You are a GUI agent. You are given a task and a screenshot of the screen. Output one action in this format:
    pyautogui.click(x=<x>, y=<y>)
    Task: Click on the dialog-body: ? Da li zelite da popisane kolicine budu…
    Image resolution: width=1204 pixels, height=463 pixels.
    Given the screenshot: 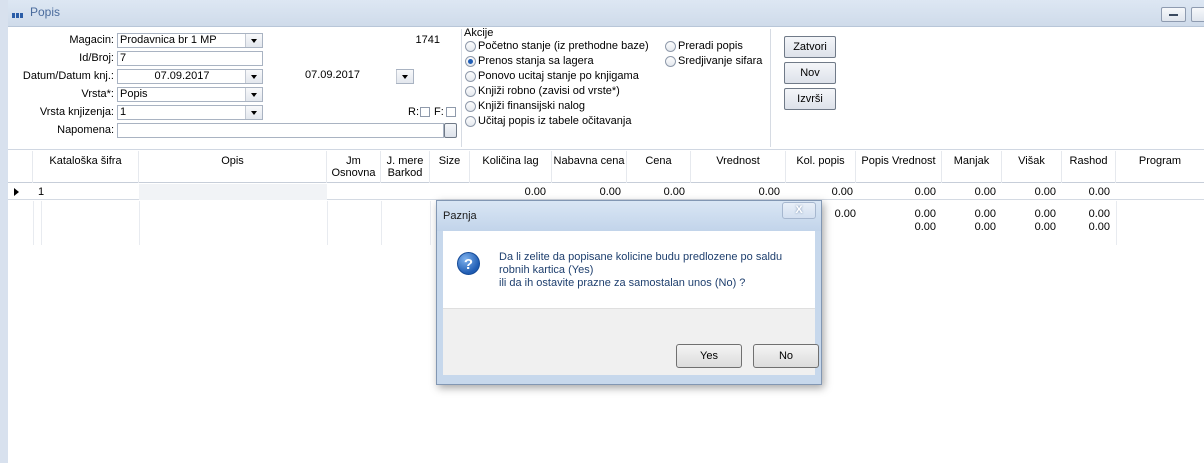 What is the action you would take?
    pyautogui.click(x=629, y=269)
    